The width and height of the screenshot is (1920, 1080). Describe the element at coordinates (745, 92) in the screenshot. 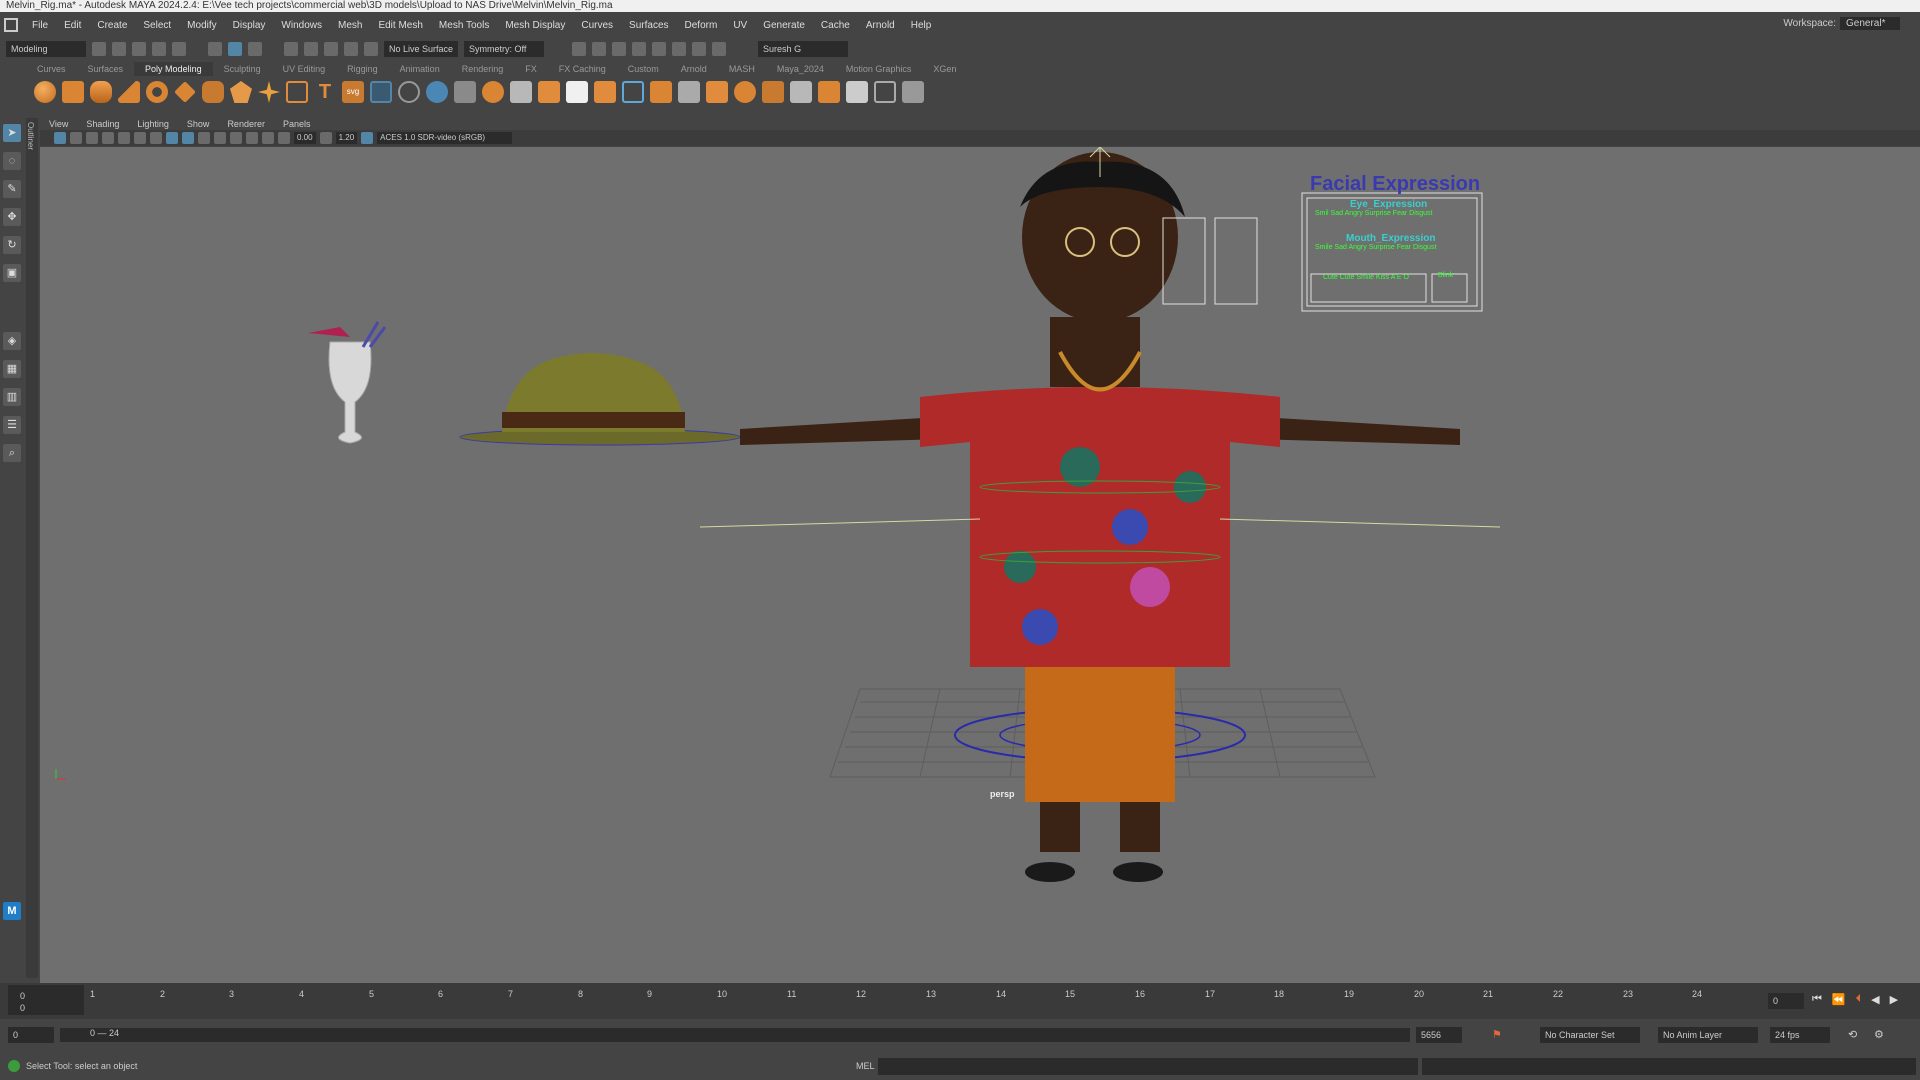

I see `soft-select-icon` at that location.